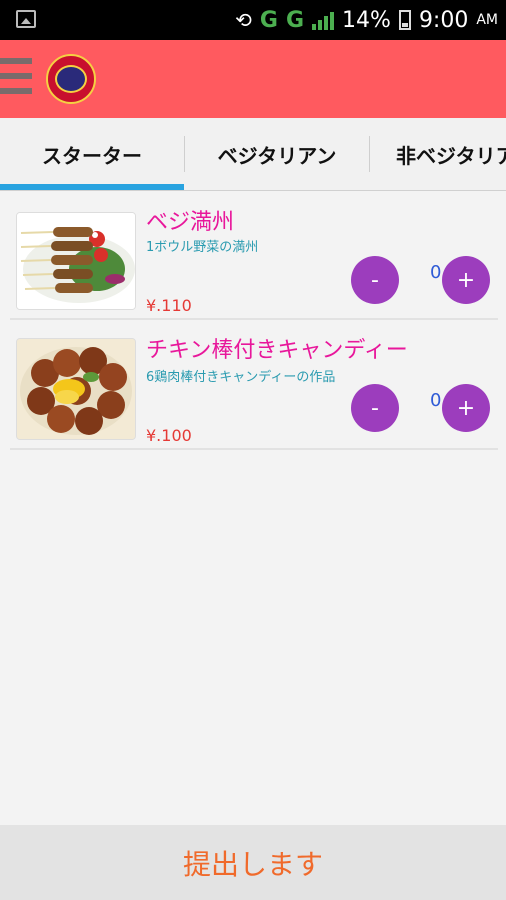 The width and height of the screenshot is (506, 900). I want to click on chicken-lollipop-image, so click(76, 389).